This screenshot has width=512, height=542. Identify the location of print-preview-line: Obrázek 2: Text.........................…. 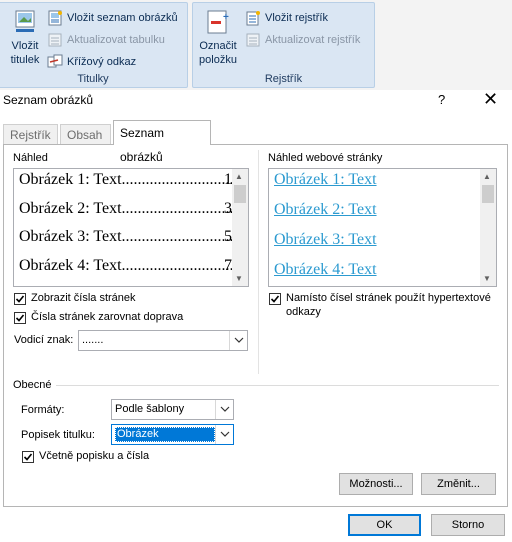
(126, 209).